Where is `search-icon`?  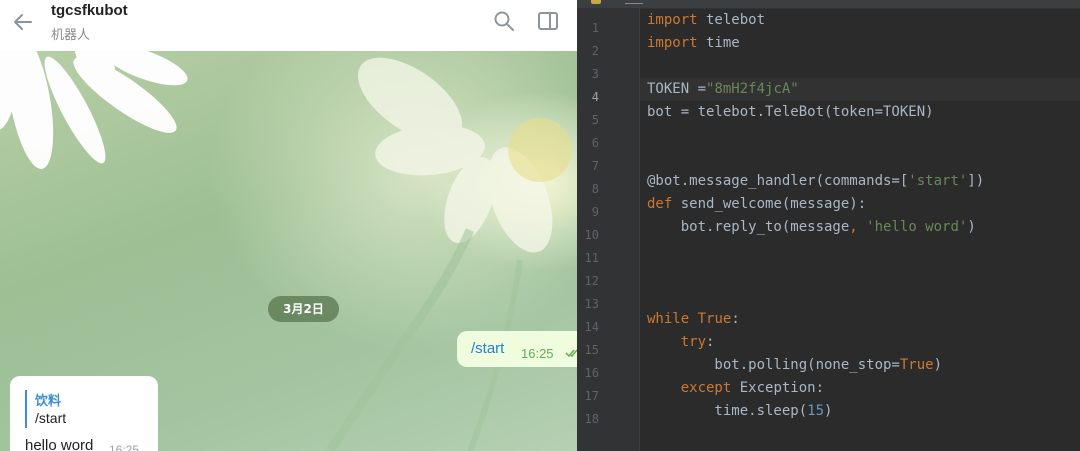 search-icon is located at coordinates (504, 21).